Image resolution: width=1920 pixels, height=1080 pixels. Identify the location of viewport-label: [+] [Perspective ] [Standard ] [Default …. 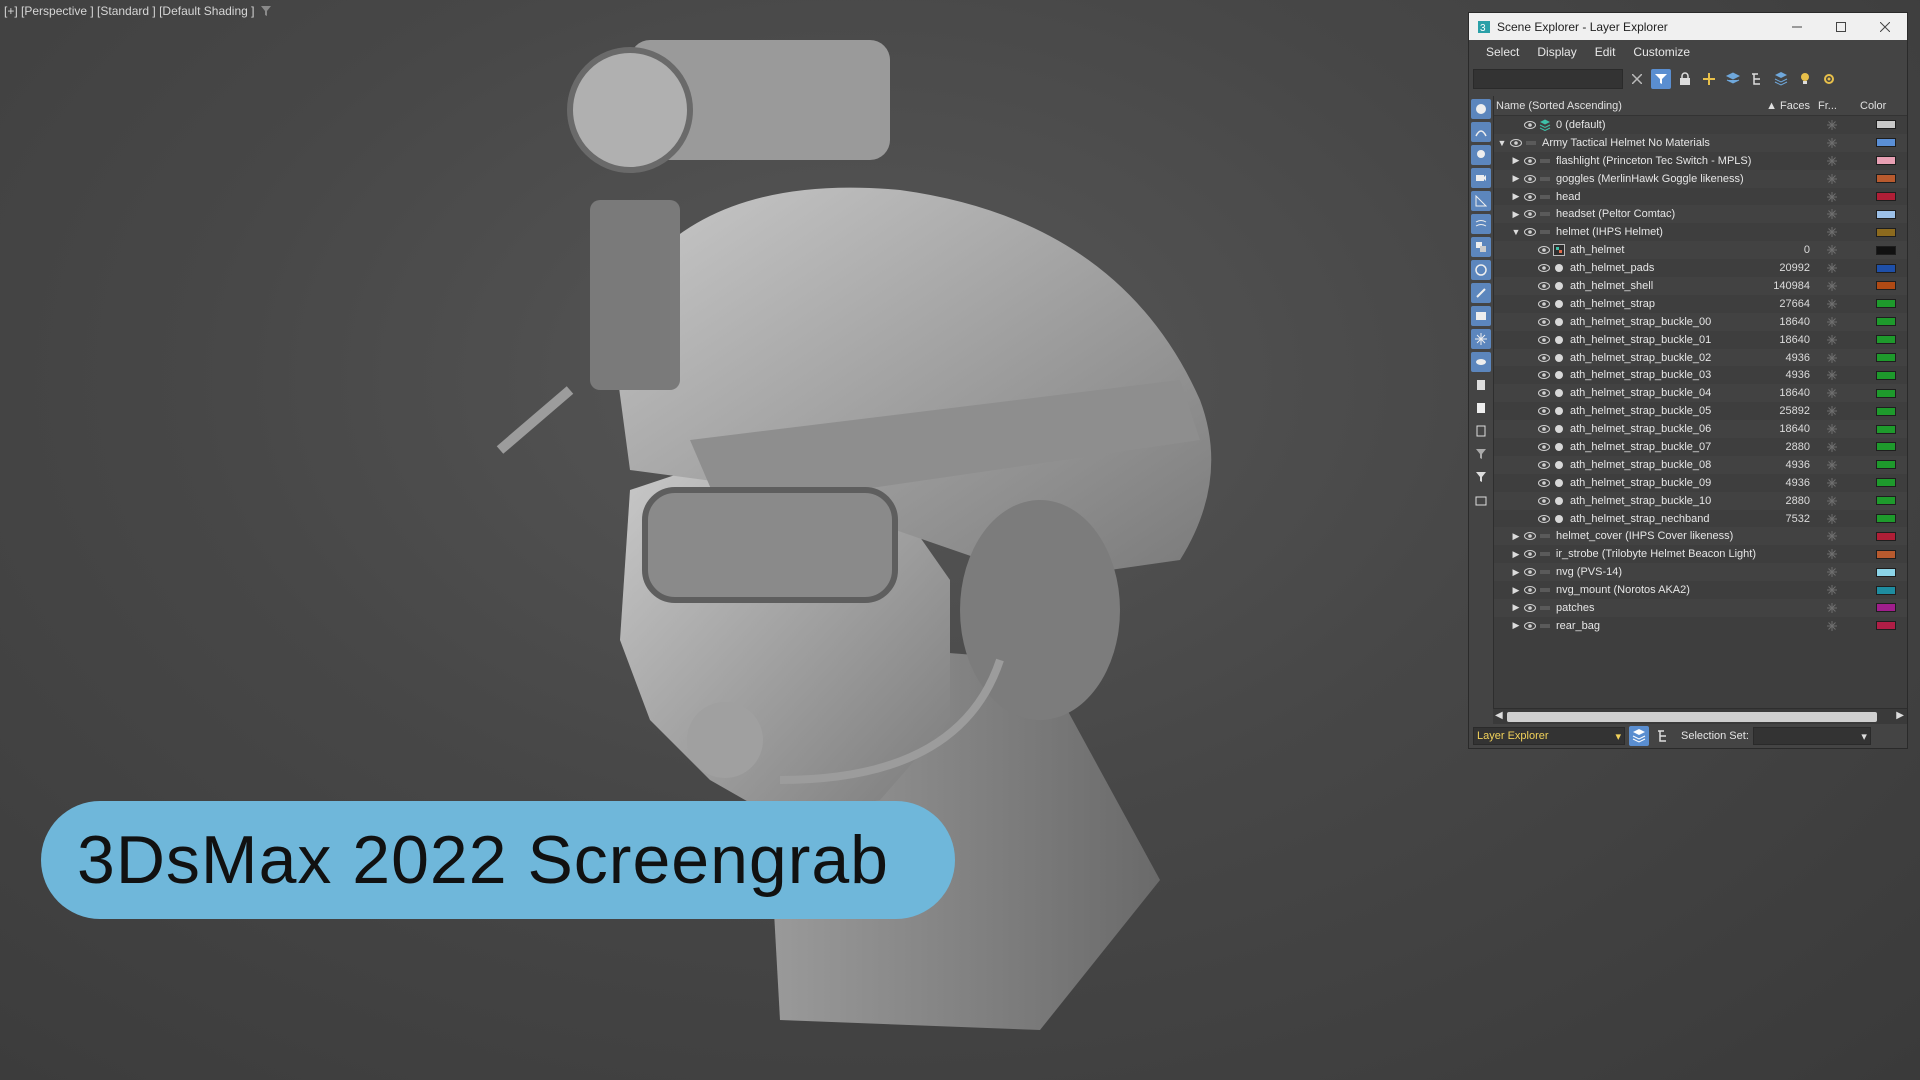
(138, 11).